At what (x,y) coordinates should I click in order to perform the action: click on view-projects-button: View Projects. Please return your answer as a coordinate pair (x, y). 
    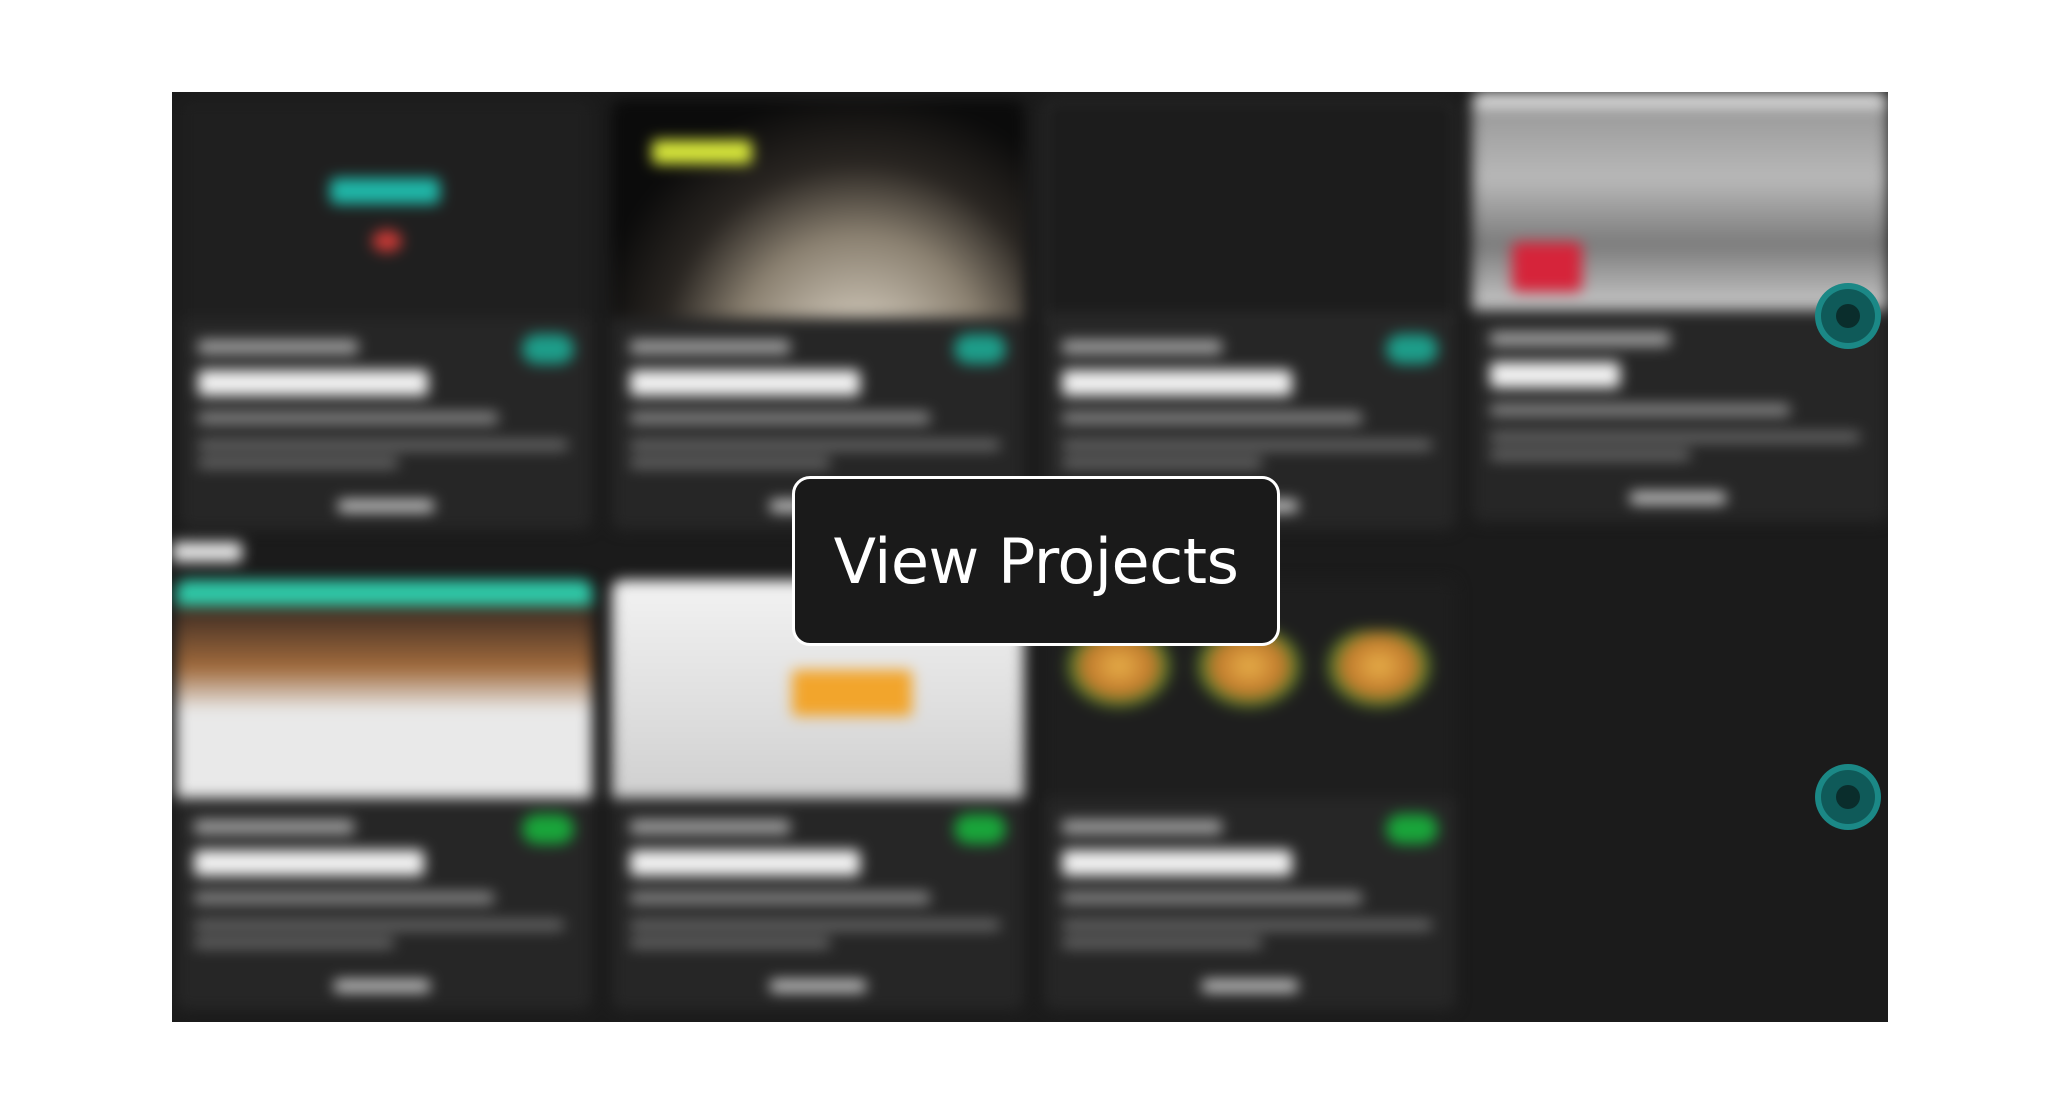
    Looking at the image, I should click on (1036, 561).